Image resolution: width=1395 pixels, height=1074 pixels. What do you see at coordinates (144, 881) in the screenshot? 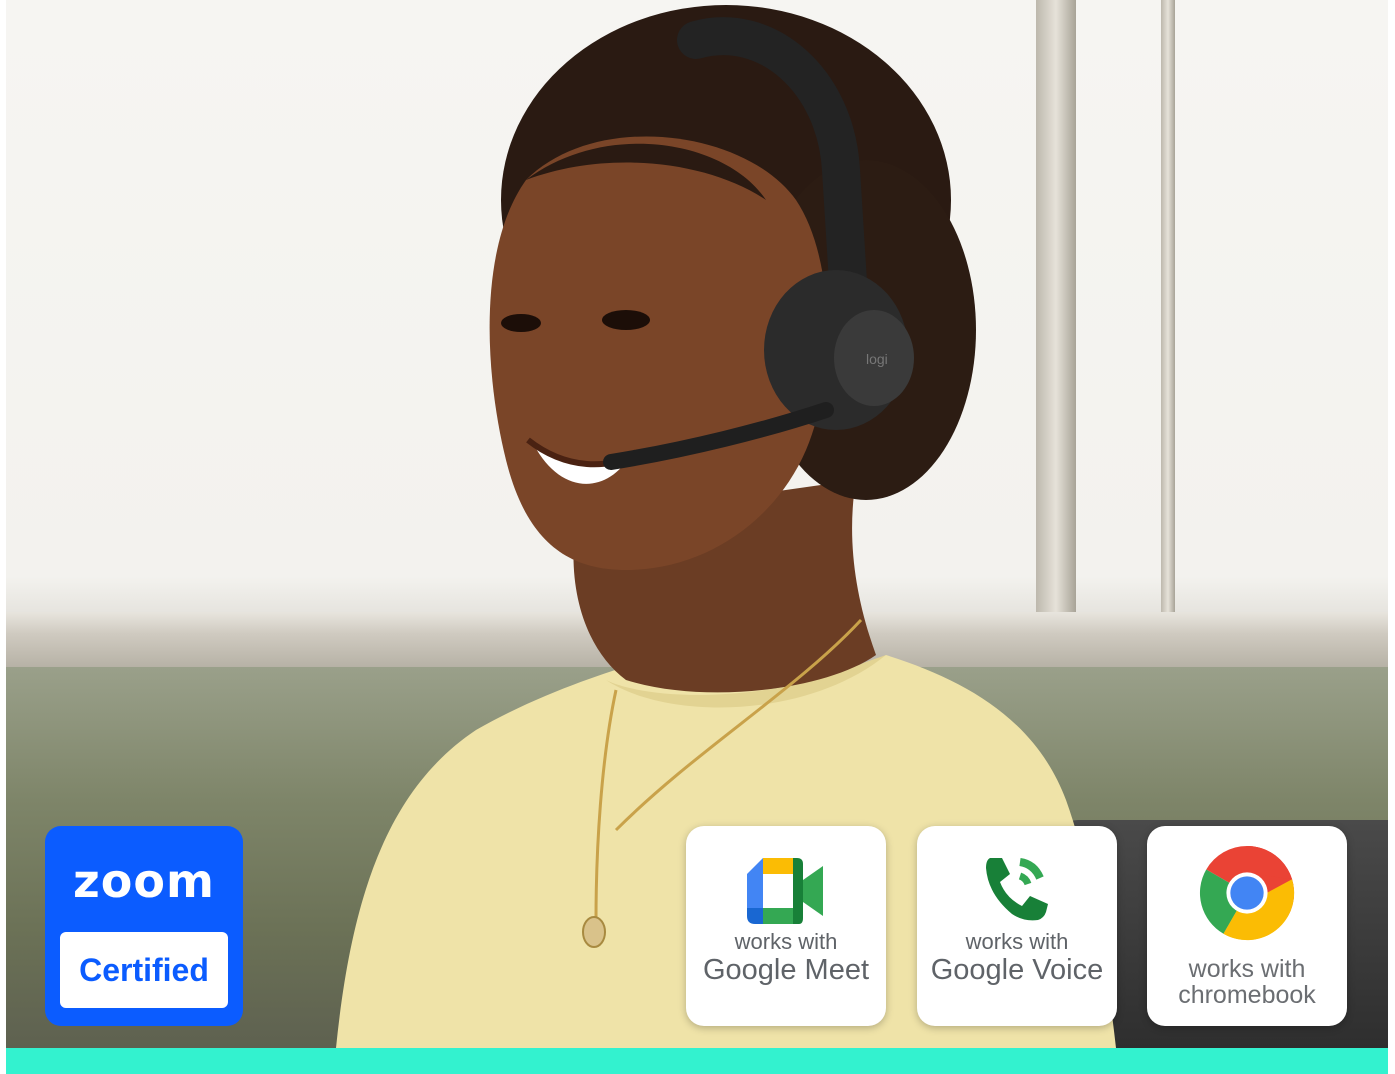
I see `zoom-logo: zoom` at bounding box center [144, 881].